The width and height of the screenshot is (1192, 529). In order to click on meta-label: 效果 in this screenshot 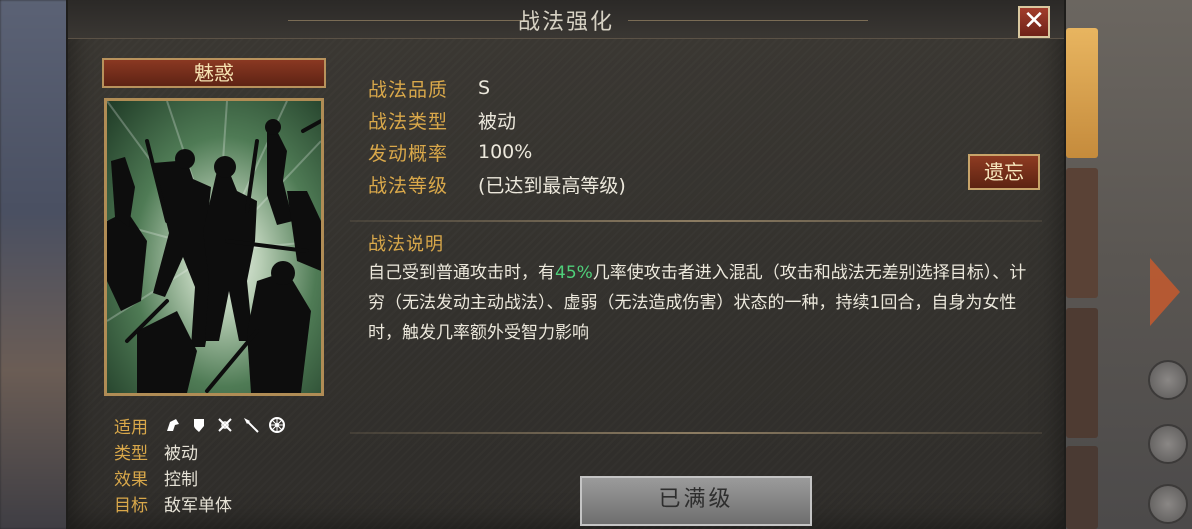, I will do `click(131, 479)`.